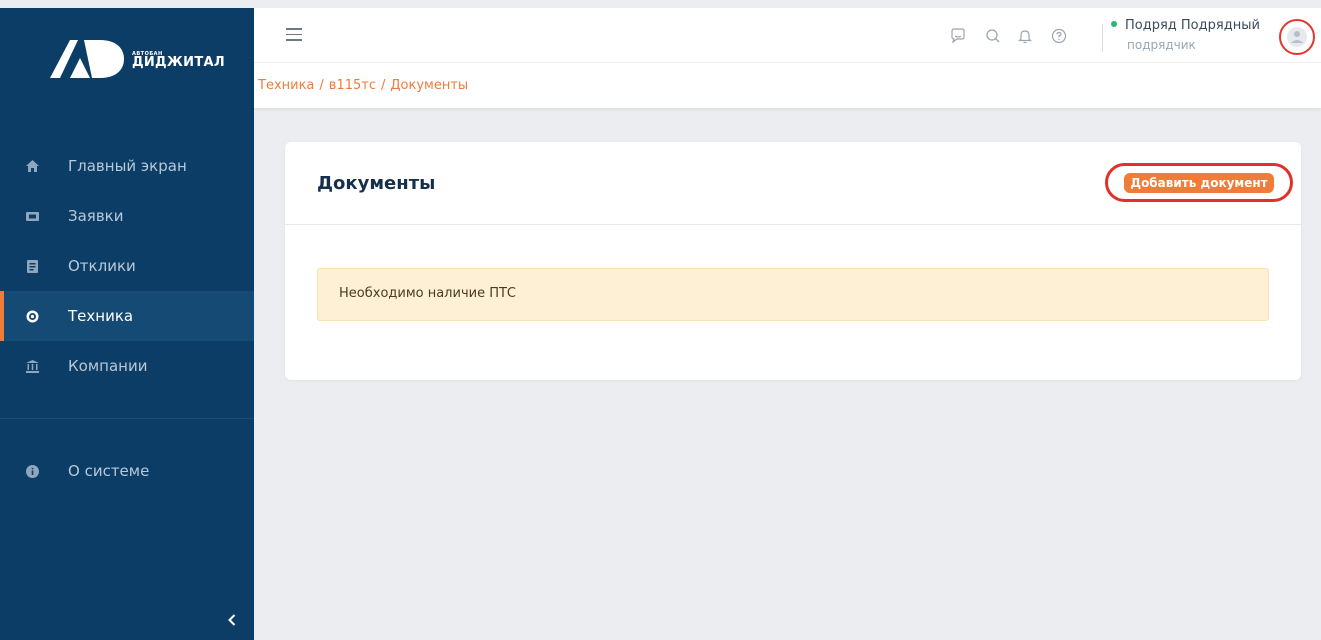 This screenshot has height=640, width=1321. I want to click on user-name-block: Подряд Подрядный, so click(1185, 25).